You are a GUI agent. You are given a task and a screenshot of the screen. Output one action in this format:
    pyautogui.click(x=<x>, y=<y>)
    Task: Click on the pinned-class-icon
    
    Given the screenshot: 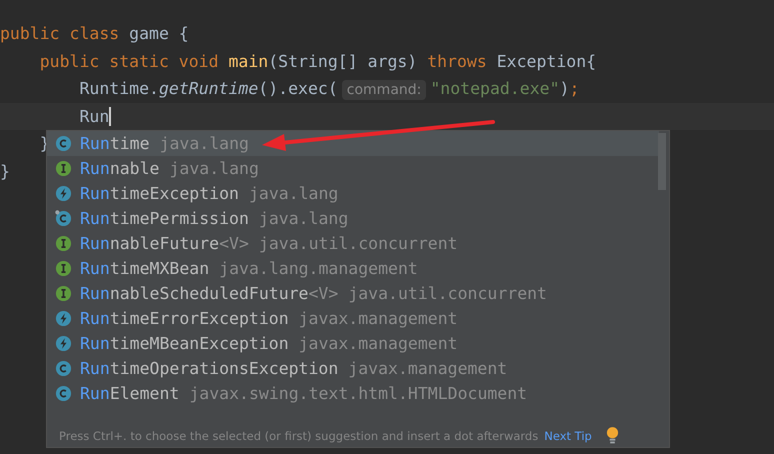 What is the action you would take?
    pyautogui.click(x=63, y=218)
    